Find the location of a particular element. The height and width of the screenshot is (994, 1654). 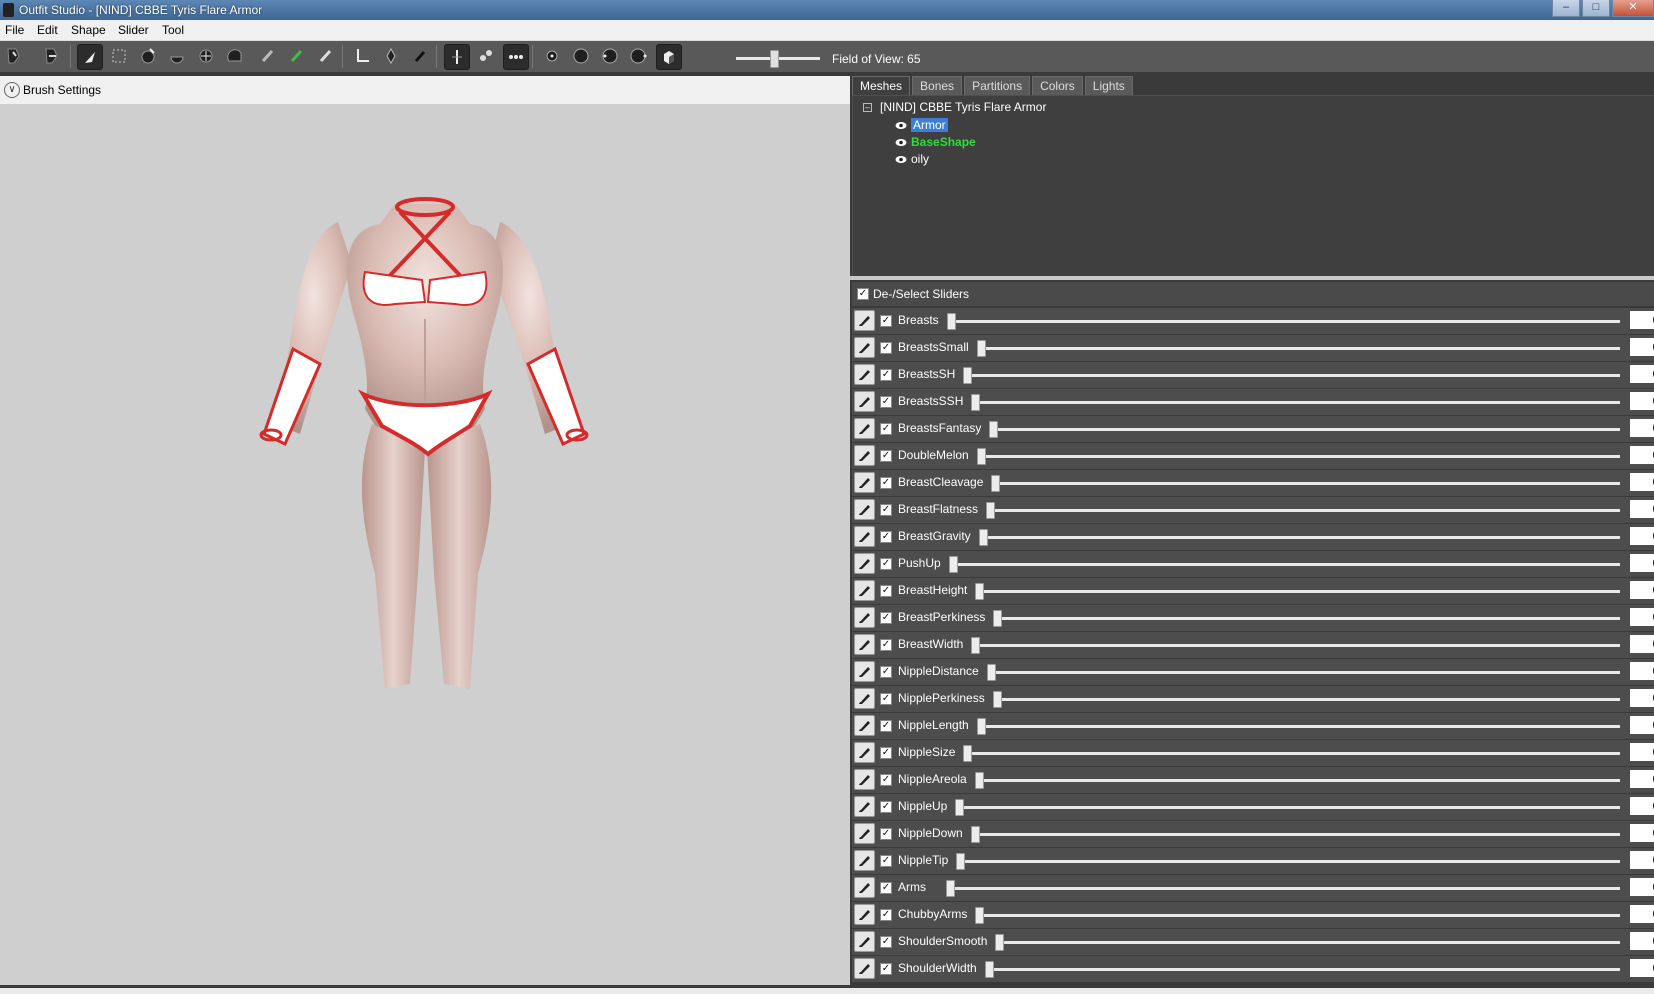

collapse-icon: – is located at coordinates (867, 108).